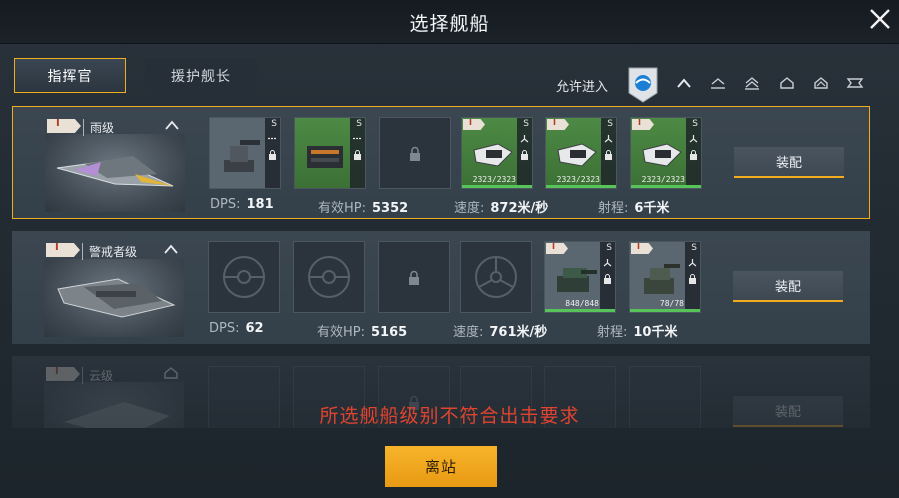  Describe the element at coordinates (582, 87) in the screenshot. I see `filter-label: 允许进入` at that location.